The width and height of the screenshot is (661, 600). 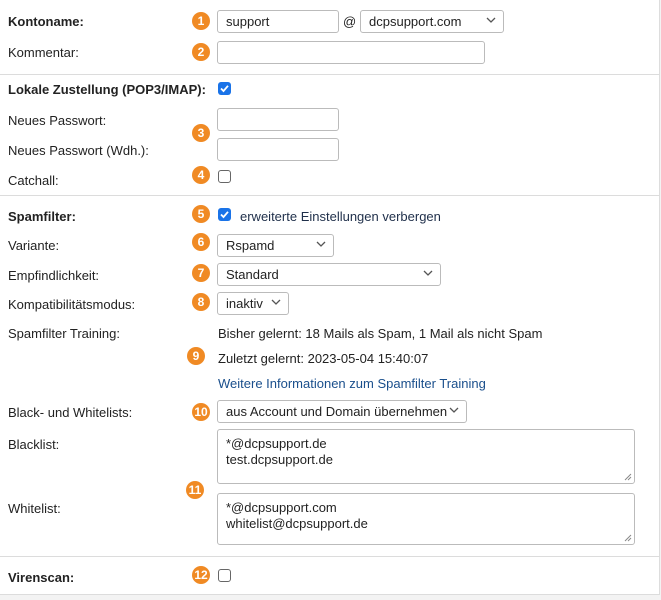 I want to click on compat-mode-select: inaktiv, so click(x=253, y=303).